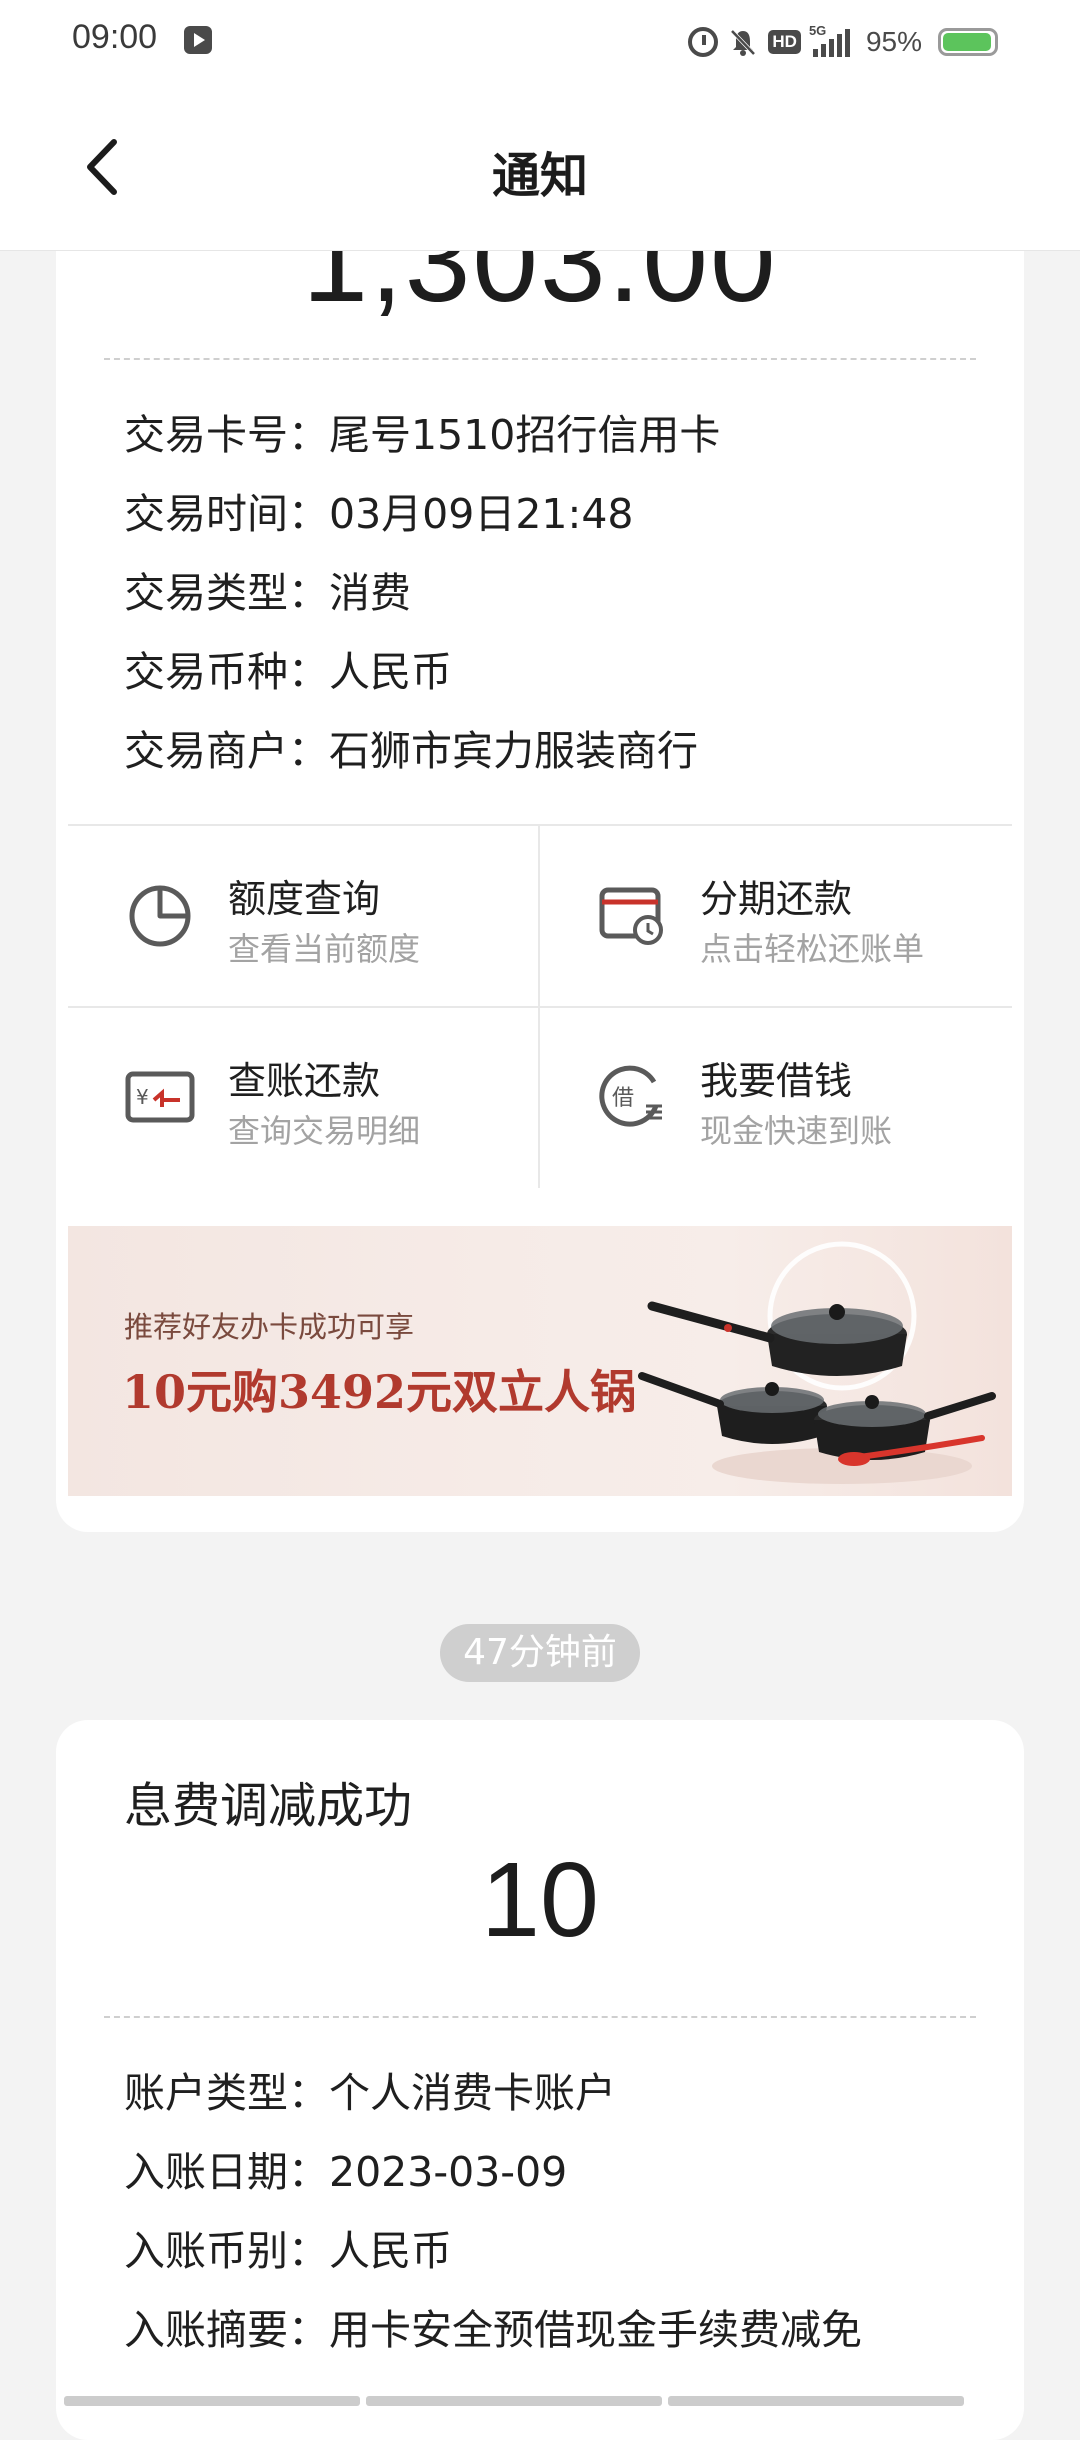 This screenshot has height=2440, width=1080. I want to click on action-installment: 分期还款 点击轻松还账单, so click(775, 916).